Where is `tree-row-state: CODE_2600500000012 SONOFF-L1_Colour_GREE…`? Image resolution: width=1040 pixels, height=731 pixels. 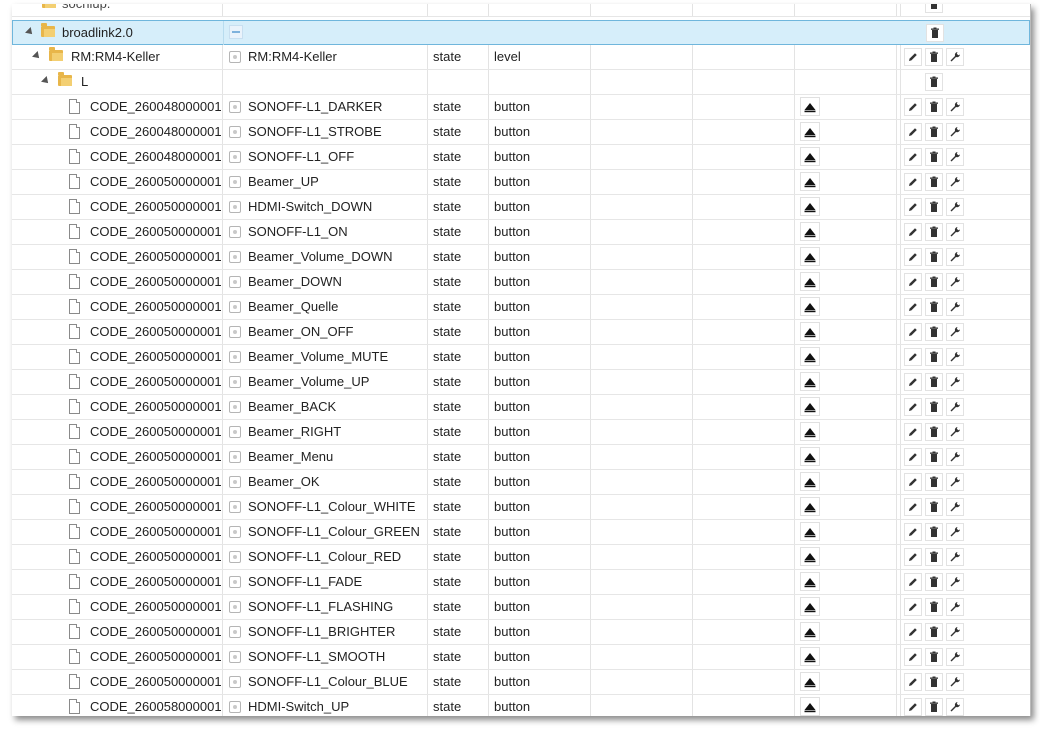 tree-row-state: CODE_2600500000012 SONOFF-L1_Colour_GREE… is located at coordinates (521, 532).